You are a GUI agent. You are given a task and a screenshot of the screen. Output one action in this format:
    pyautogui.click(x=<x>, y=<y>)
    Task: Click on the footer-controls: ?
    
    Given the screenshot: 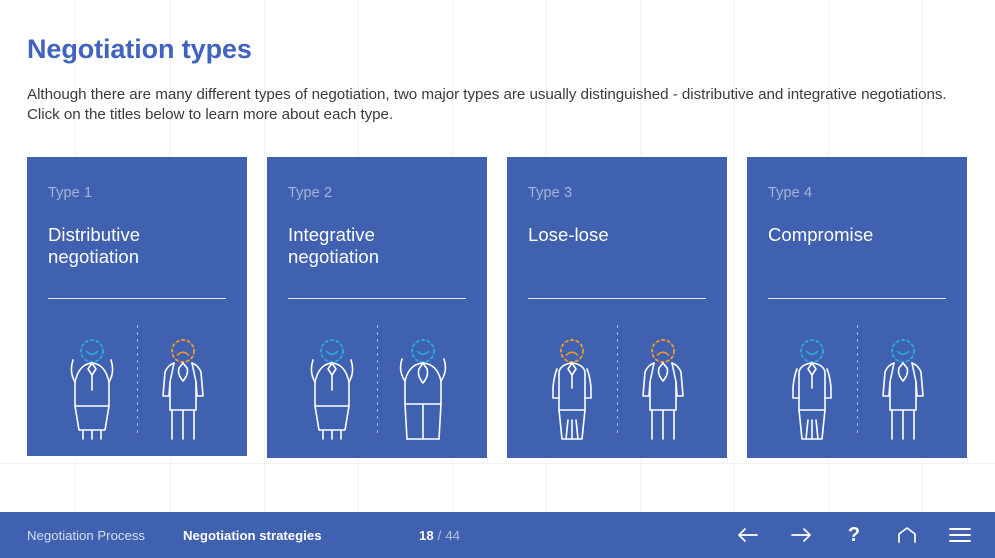 What is the action you would take?
    pyautogui.click(x=854, y=535)
    